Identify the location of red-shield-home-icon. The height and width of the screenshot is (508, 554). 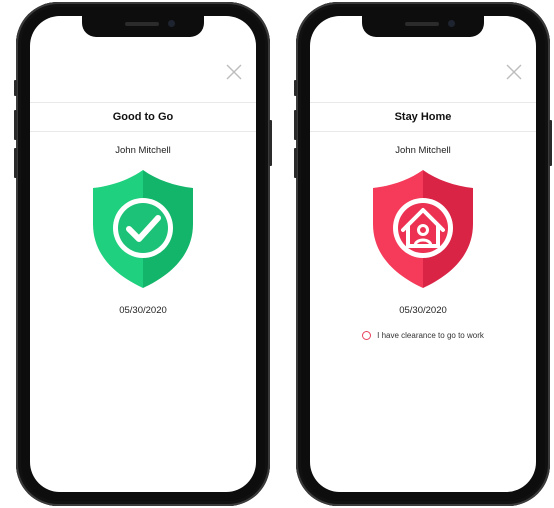
(423, 229).